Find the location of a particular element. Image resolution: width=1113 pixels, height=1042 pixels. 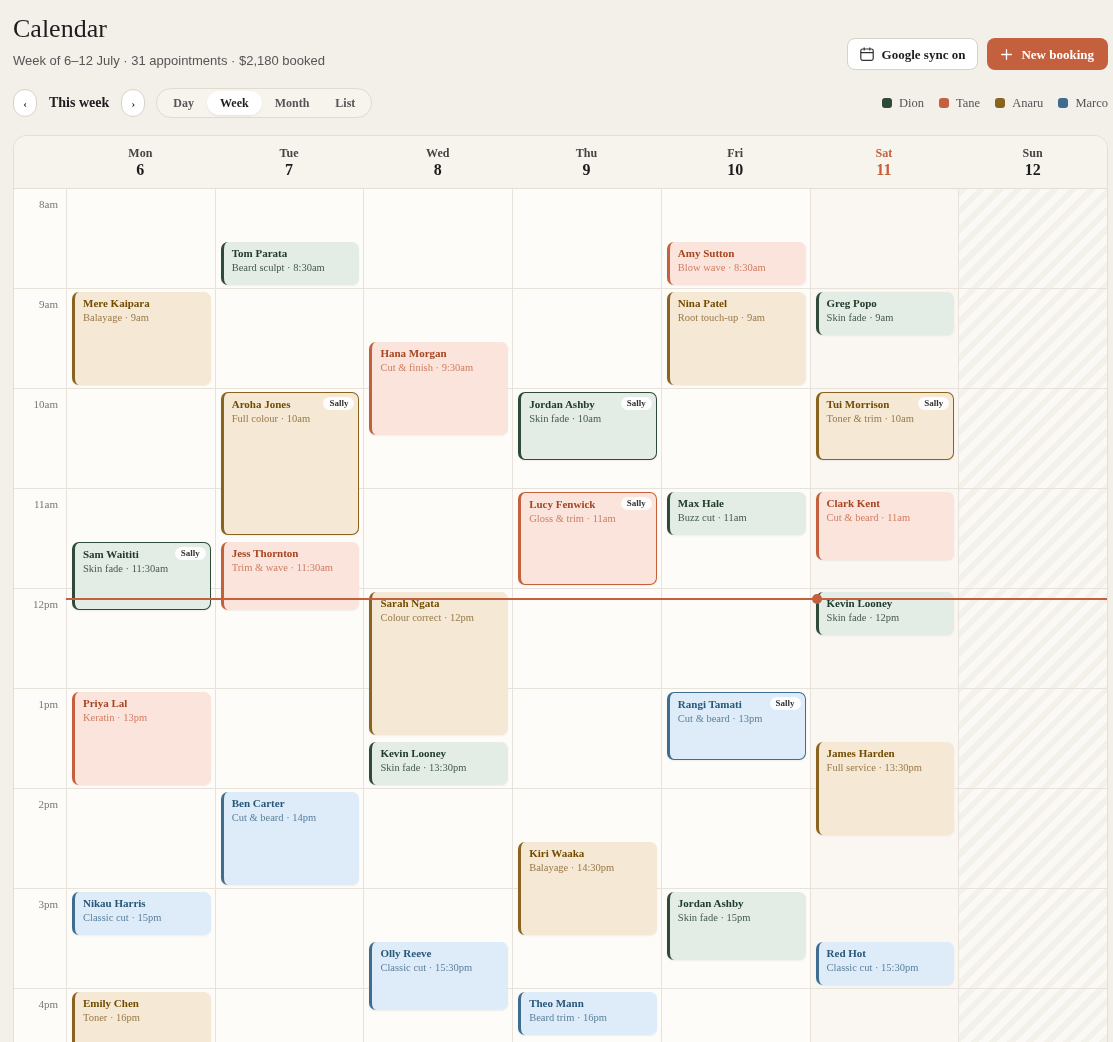

service-time: Blow wave · 8:30am is located at coordinates (721, 268).